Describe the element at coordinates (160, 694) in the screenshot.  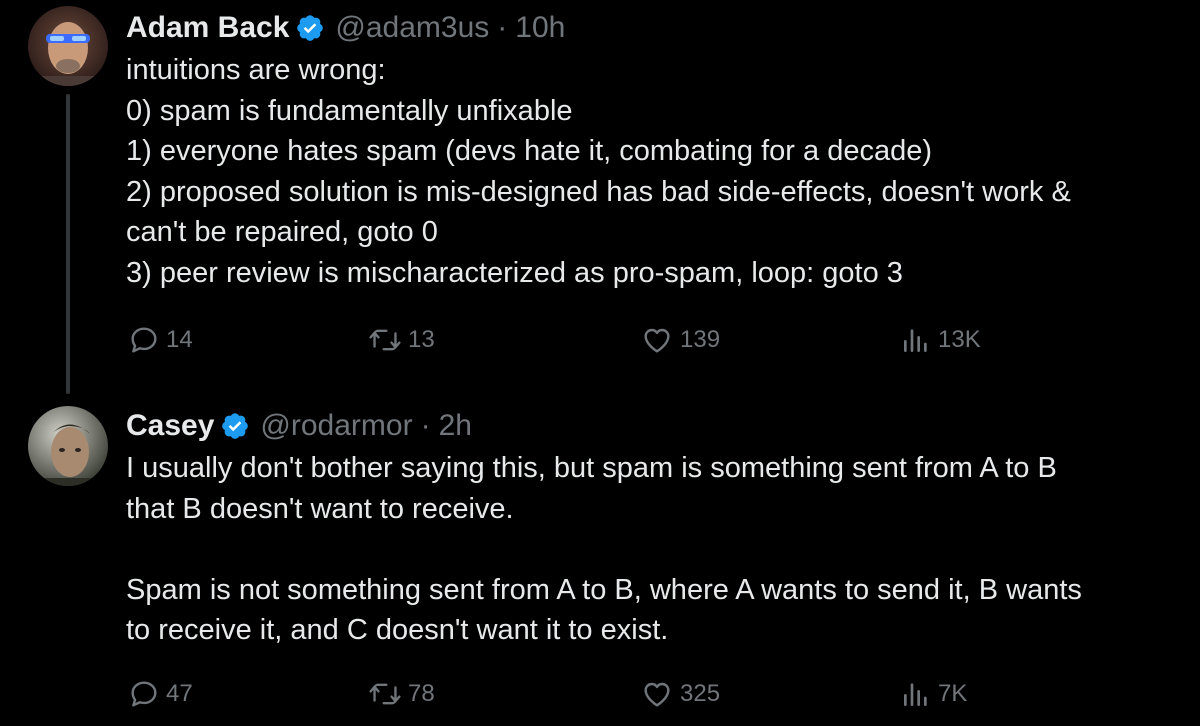
I see `reply-button: 47` at that location.